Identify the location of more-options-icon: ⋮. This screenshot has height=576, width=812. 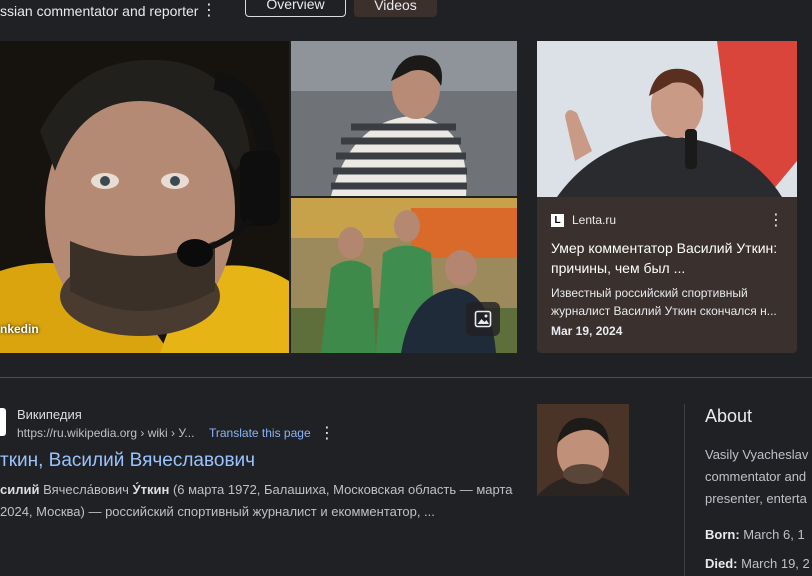
(209, 11).